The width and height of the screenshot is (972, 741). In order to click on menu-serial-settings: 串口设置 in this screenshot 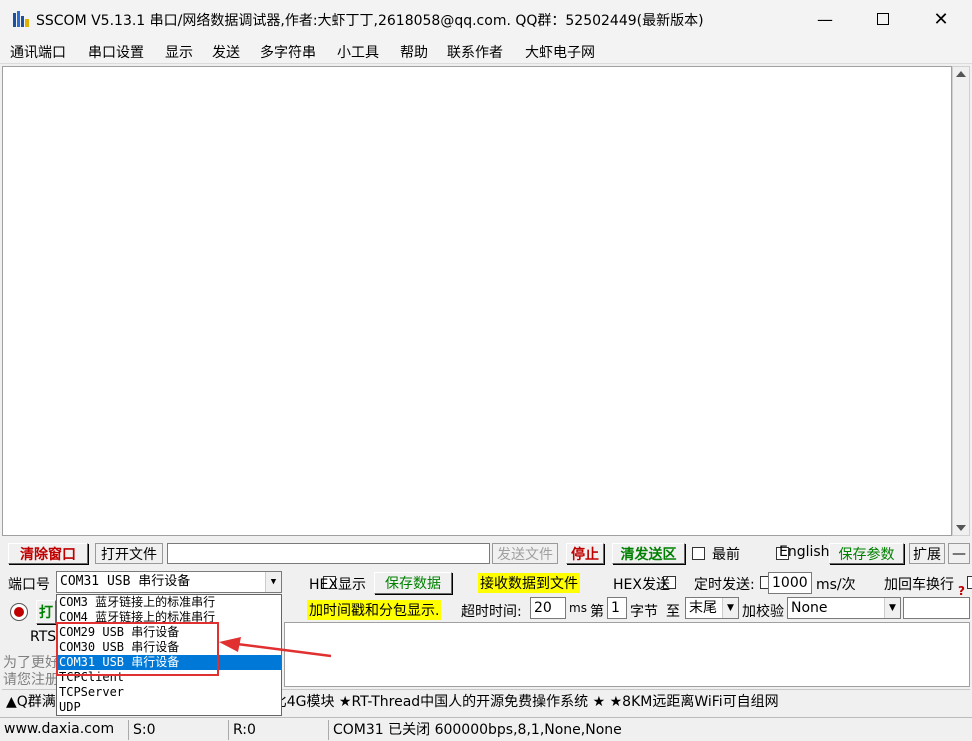, I will do `click(116, 52)`.